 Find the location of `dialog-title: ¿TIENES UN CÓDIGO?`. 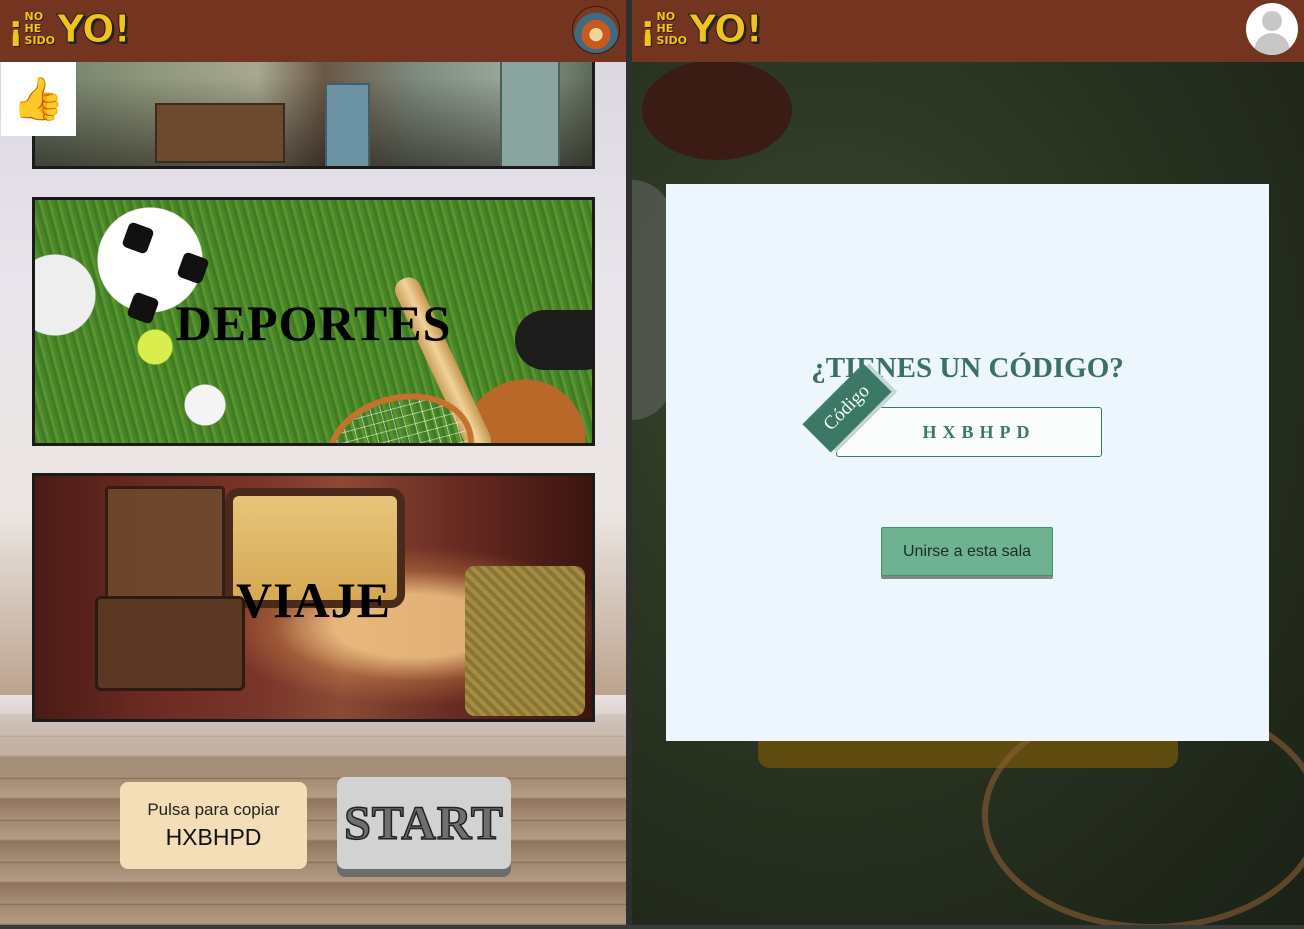

dialog-title: ¿TIENES UN CÓDIGO? is located at coordinates (967, 368).